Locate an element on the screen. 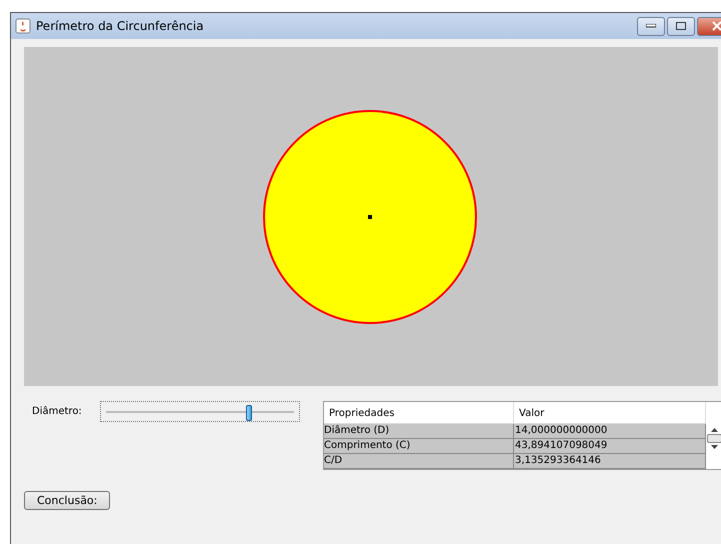 This screenshot has width=721, height=544. minimize-icon is located at coordinates (651, 26).